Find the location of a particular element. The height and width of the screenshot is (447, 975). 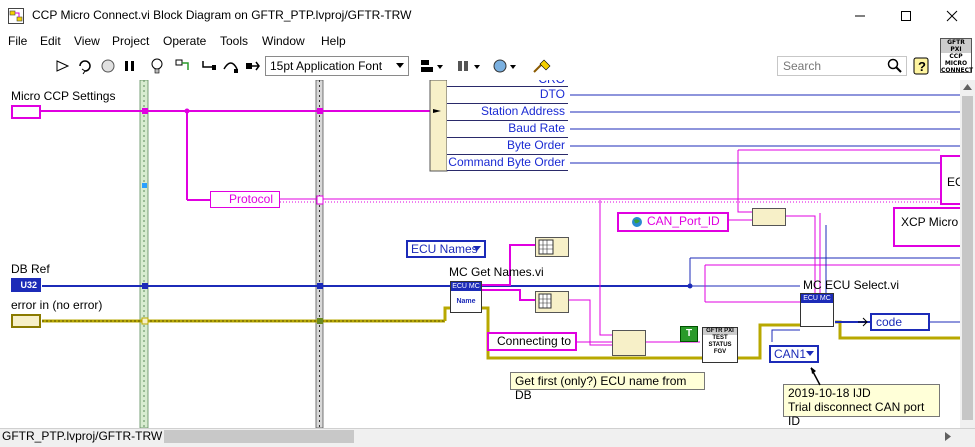

ec-node-partial: EC is located at coordinates (950, 180).